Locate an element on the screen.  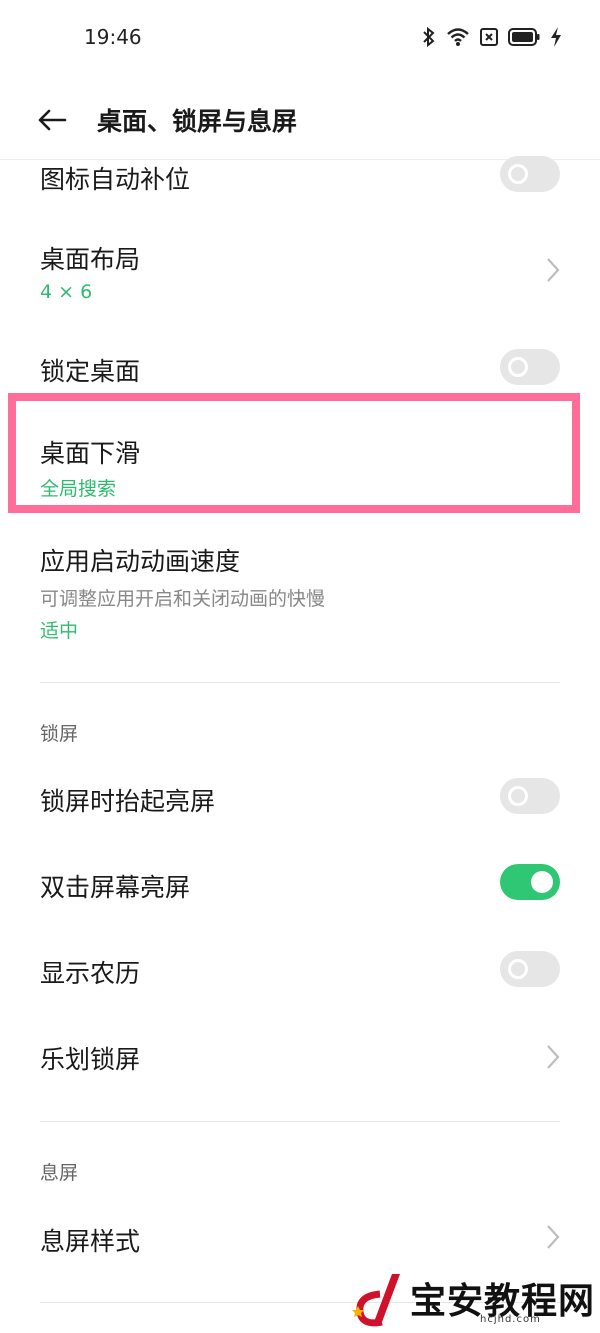
setting-value: 4 × 6 is located at coordinates (66, 292).